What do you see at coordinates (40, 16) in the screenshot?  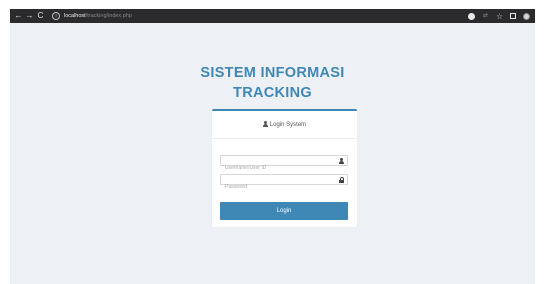 I see `reload-icon: C` at bounding box center [40, 16].